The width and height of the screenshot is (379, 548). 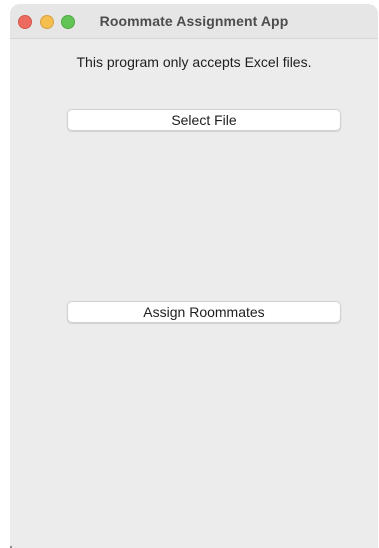 I want to click on title-bar: Roommate Assignment App, so click(x=194, y=21).